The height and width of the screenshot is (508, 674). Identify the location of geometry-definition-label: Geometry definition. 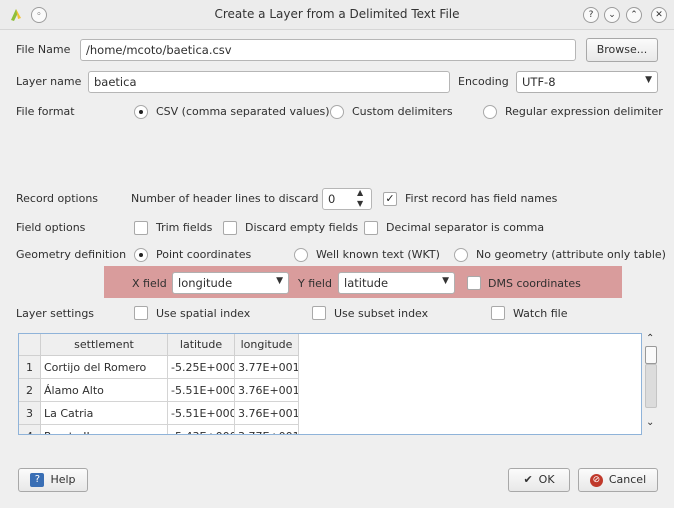
(71, 254).